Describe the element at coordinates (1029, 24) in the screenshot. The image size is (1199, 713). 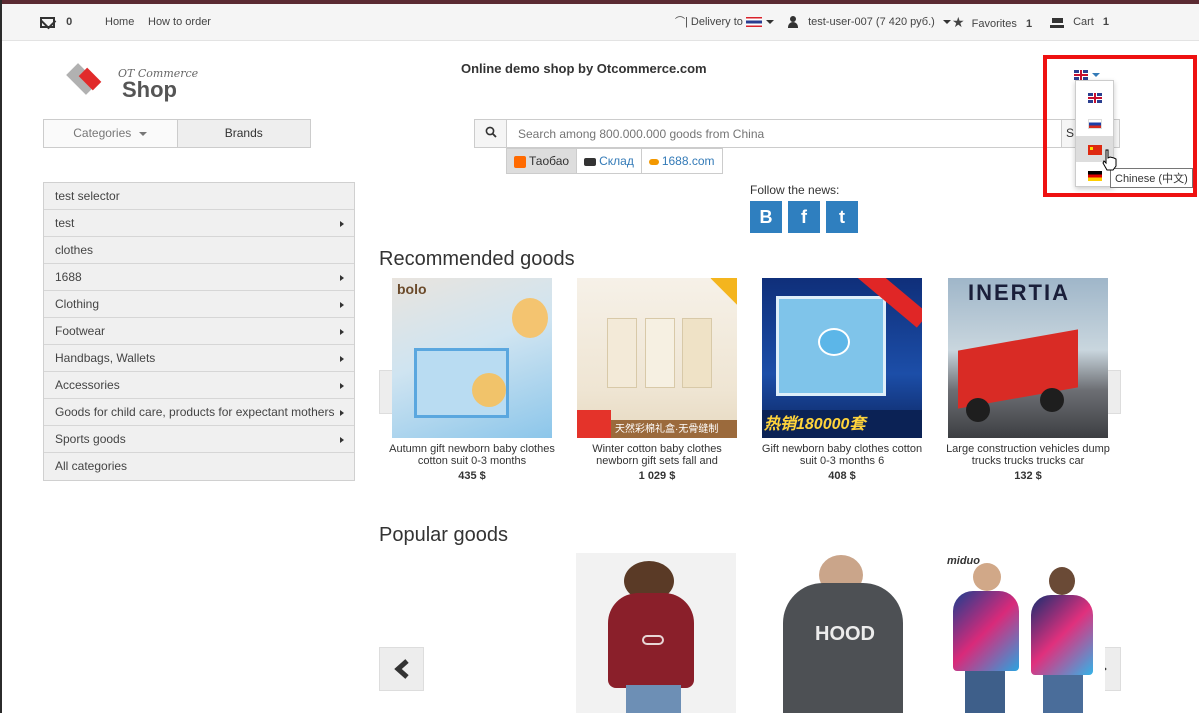
I see `favorites-count: 1` at that location.